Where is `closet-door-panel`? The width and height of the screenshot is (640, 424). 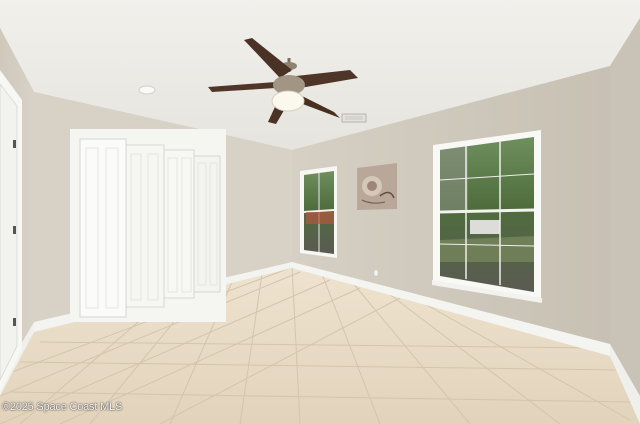
closet-door-panel is located at coordinates (103, 228).